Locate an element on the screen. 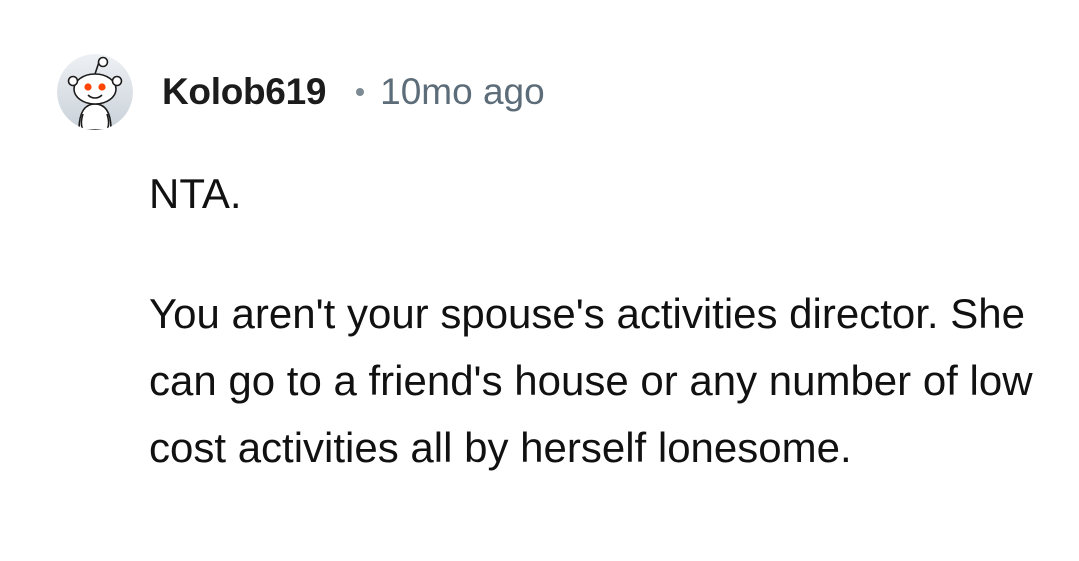  reddit-snoo-avatar-icon is located at coordinates (95, 92).